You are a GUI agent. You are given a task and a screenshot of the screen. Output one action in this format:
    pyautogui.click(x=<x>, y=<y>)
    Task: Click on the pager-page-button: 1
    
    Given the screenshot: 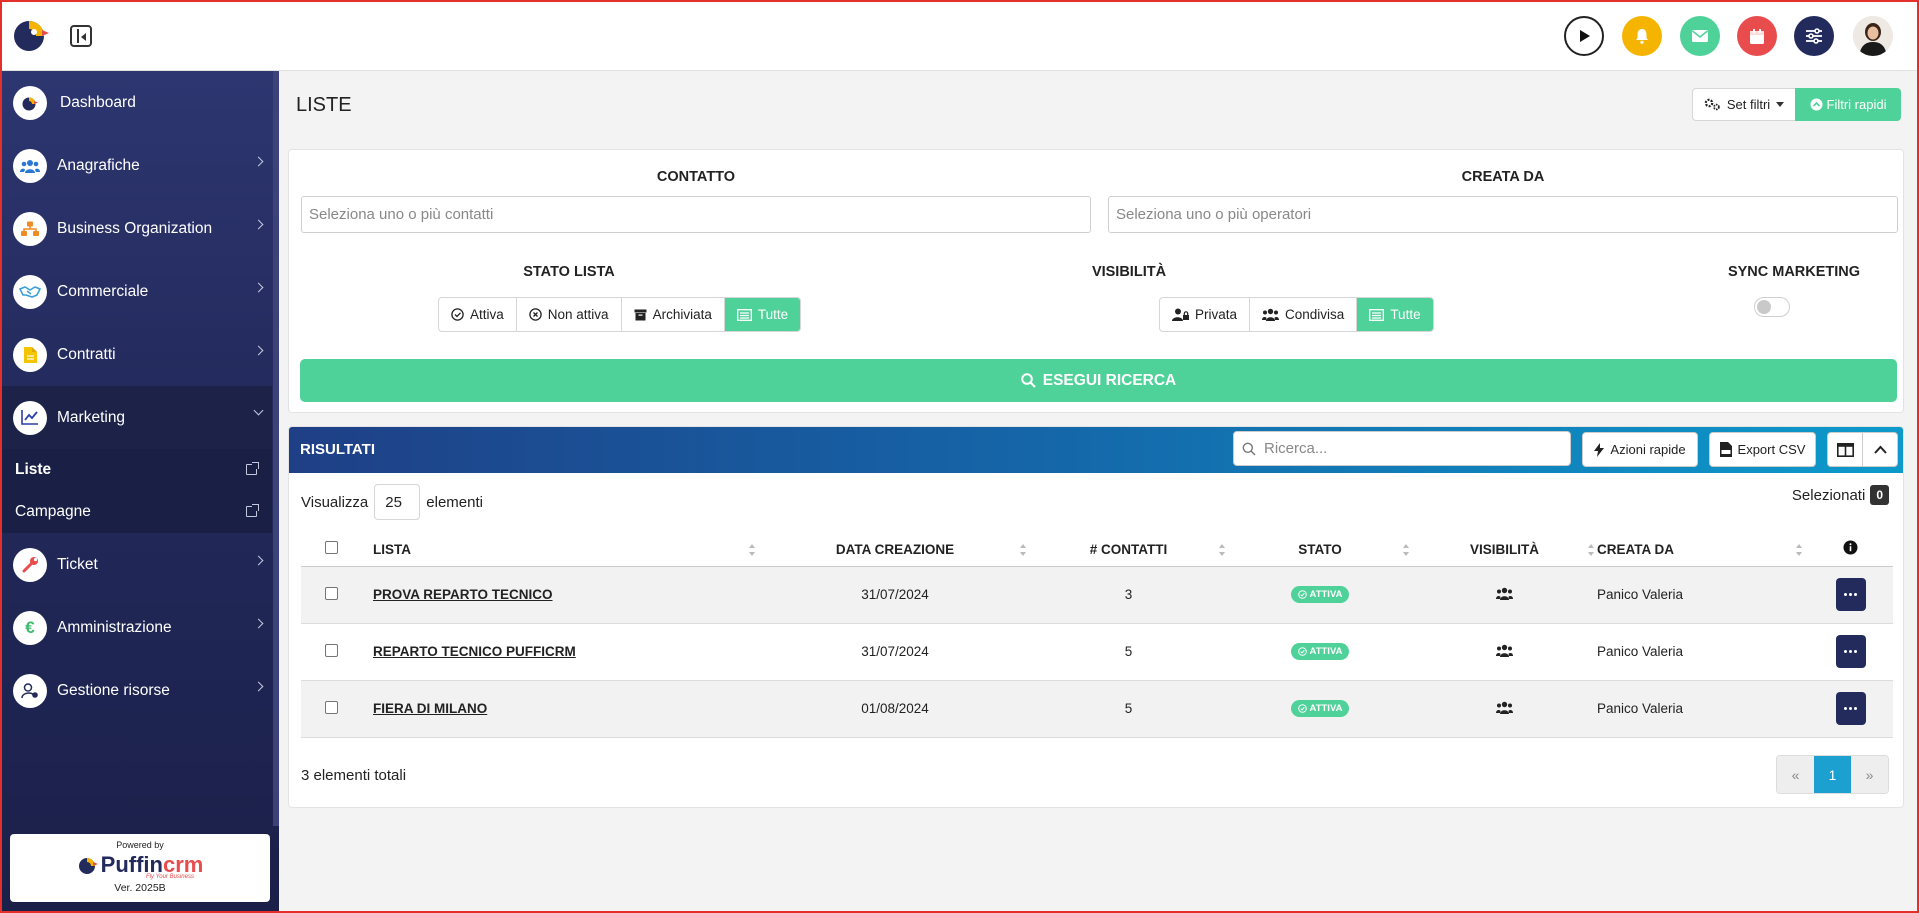 What is the action you would take?
    pyautogui.click(x=1832, y=774)
    